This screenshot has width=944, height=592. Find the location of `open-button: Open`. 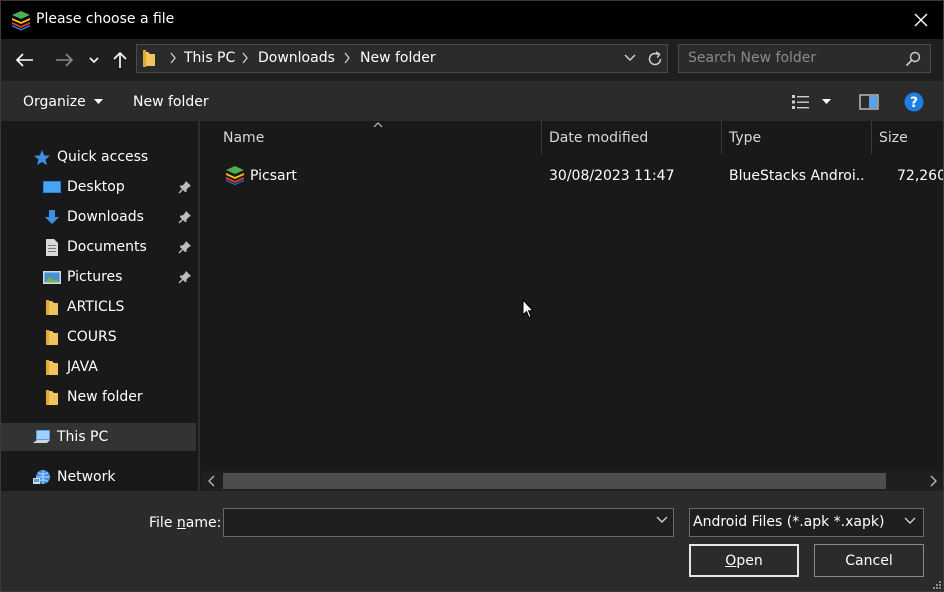

open-button: Open is located at coordinates (744, 560).